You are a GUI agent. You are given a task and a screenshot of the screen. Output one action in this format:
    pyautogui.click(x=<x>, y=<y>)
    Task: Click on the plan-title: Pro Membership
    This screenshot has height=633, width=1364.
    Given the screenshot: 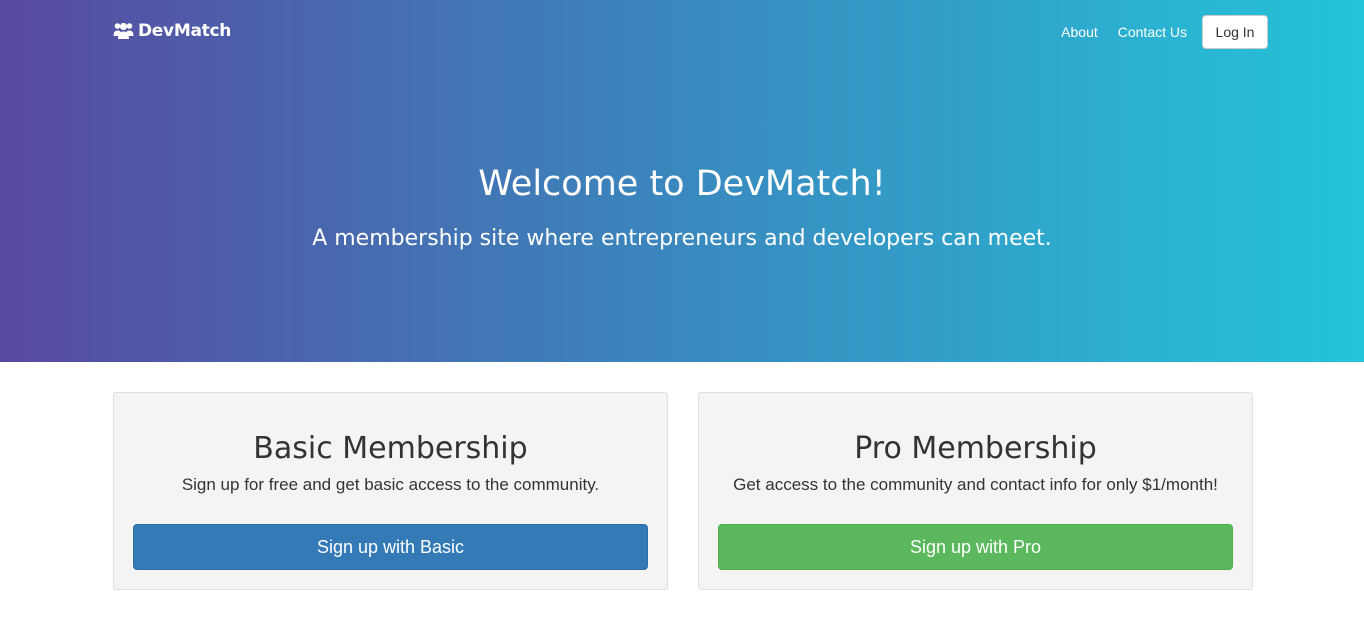 What is the action you would take?
    pyautogui.click(x=975, y=448)
    